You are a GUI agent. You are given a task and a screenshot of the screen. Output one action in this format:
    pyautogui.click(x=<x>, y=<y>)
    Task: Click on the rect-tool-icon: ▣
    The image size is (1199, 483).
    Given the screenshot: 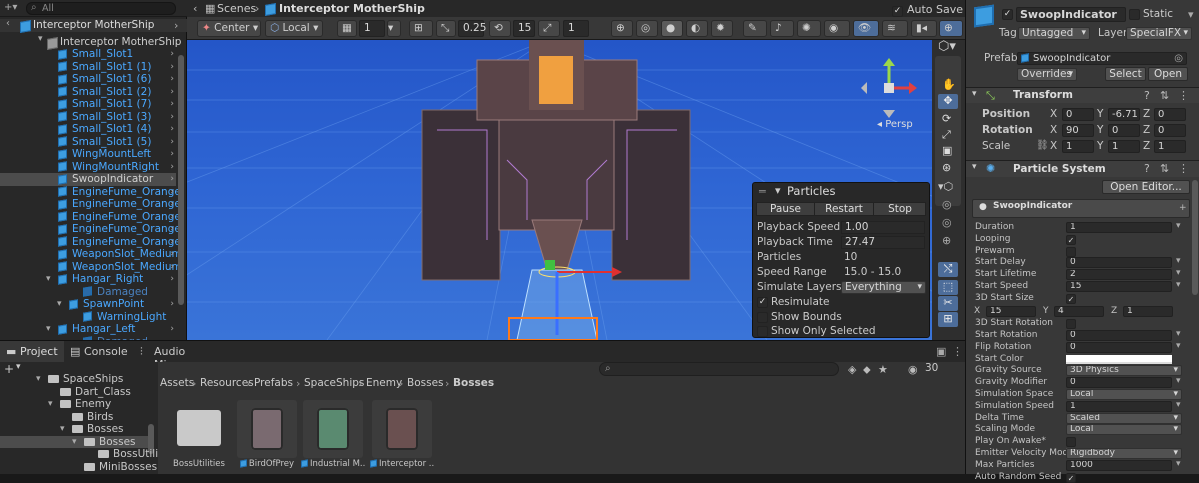 What is the action you would take?
    pyautogui.click(x=947, y=150)
    